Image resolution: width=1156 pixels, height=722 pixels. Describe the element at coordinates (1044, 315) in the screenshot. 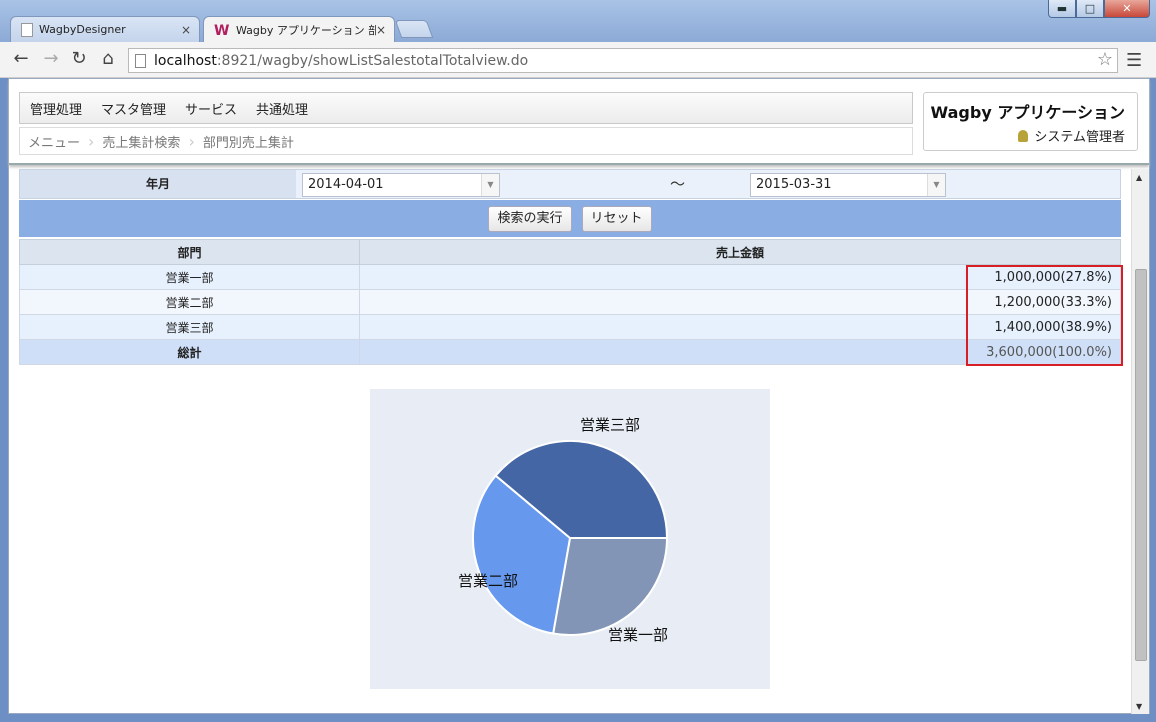

I see `highlight-box` at that location.